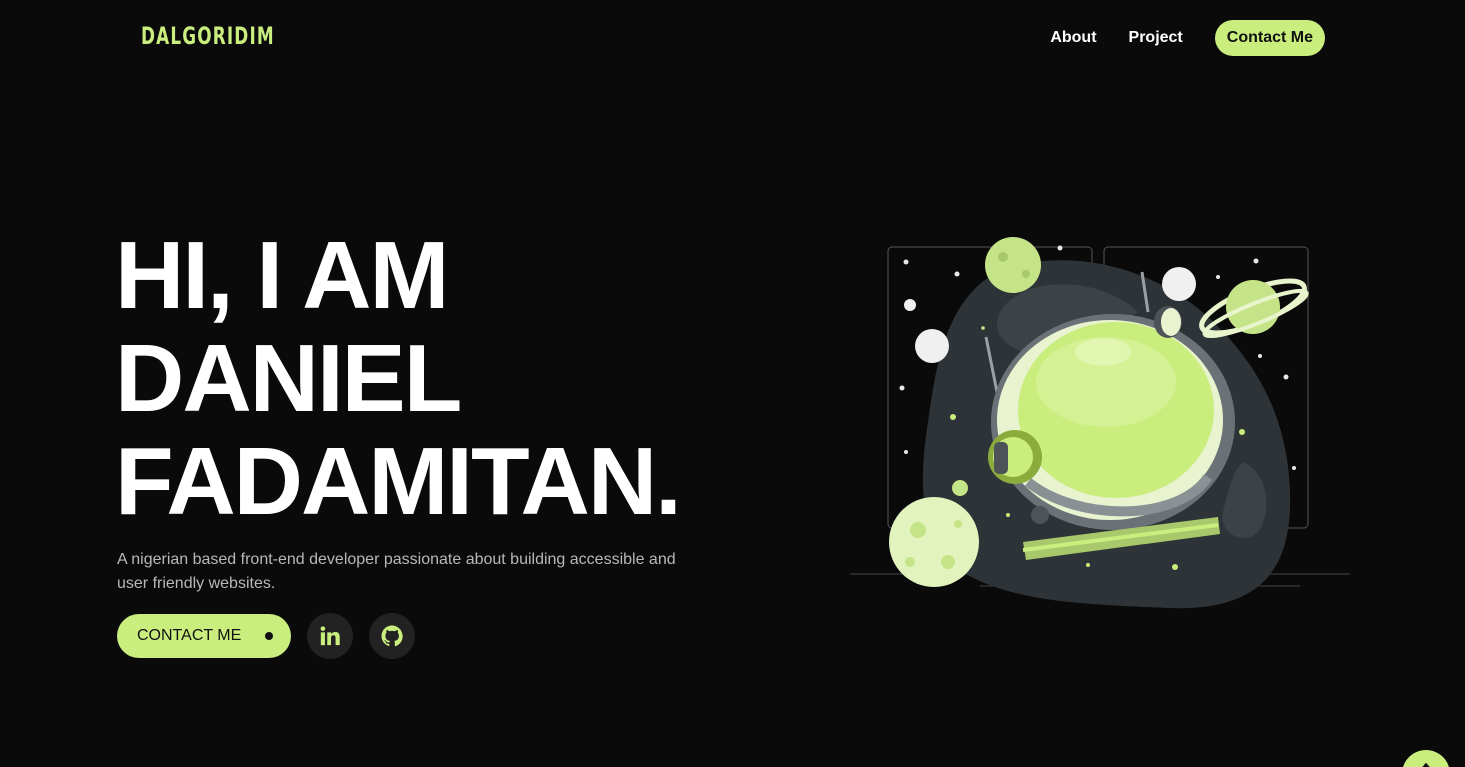 Image resolution: width=1465 pixels, height=767 pixels. I want to click on hero-title-line: FADAMITAN., so click(398, 481).